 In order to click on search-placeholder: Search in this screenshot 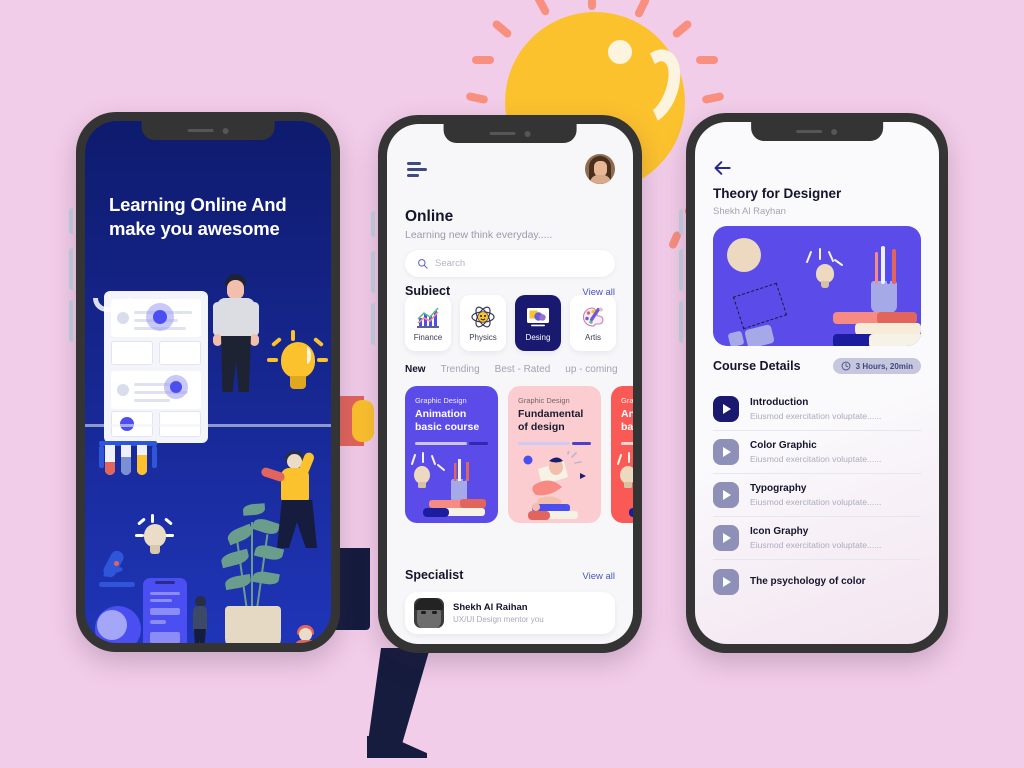, I will do `click(450, 263)`.